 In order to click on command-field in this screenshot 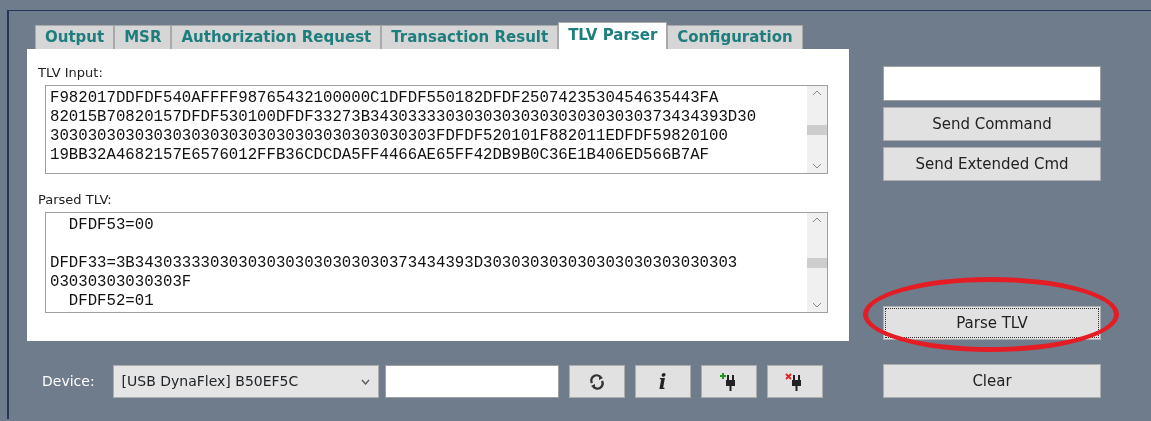, I will do `click(992, 83)`.